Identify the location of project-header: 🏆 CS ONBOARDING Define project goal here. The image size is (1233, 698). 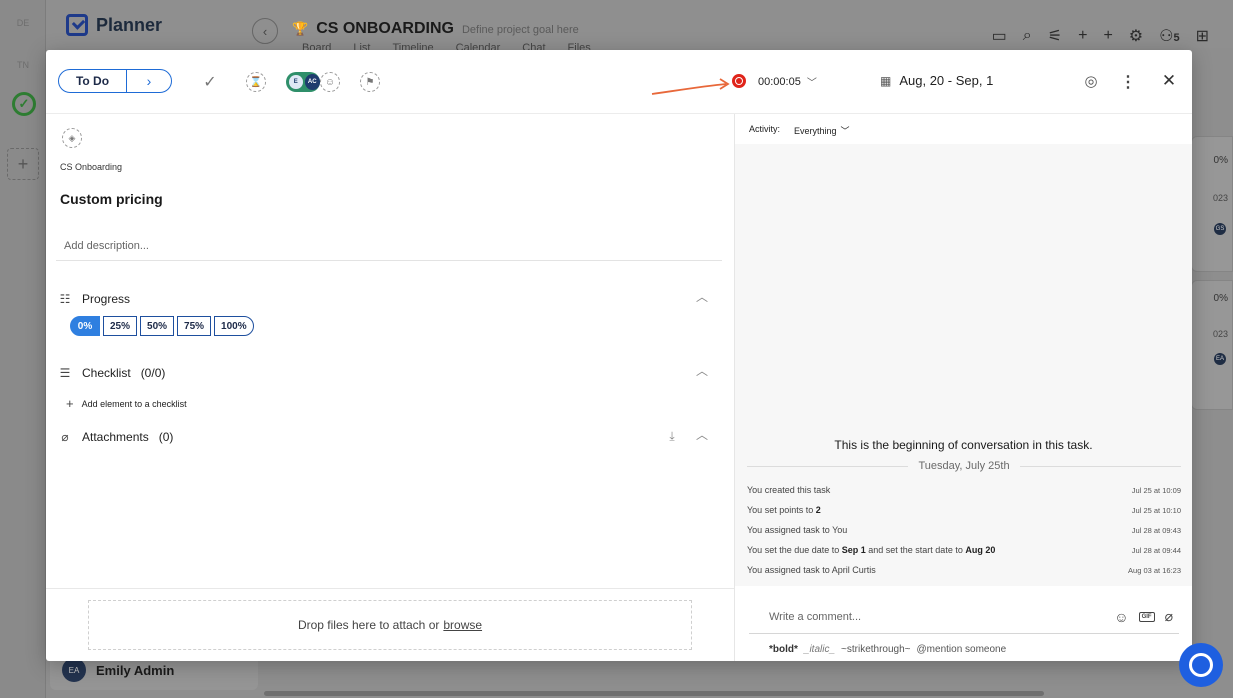
(435, 29).